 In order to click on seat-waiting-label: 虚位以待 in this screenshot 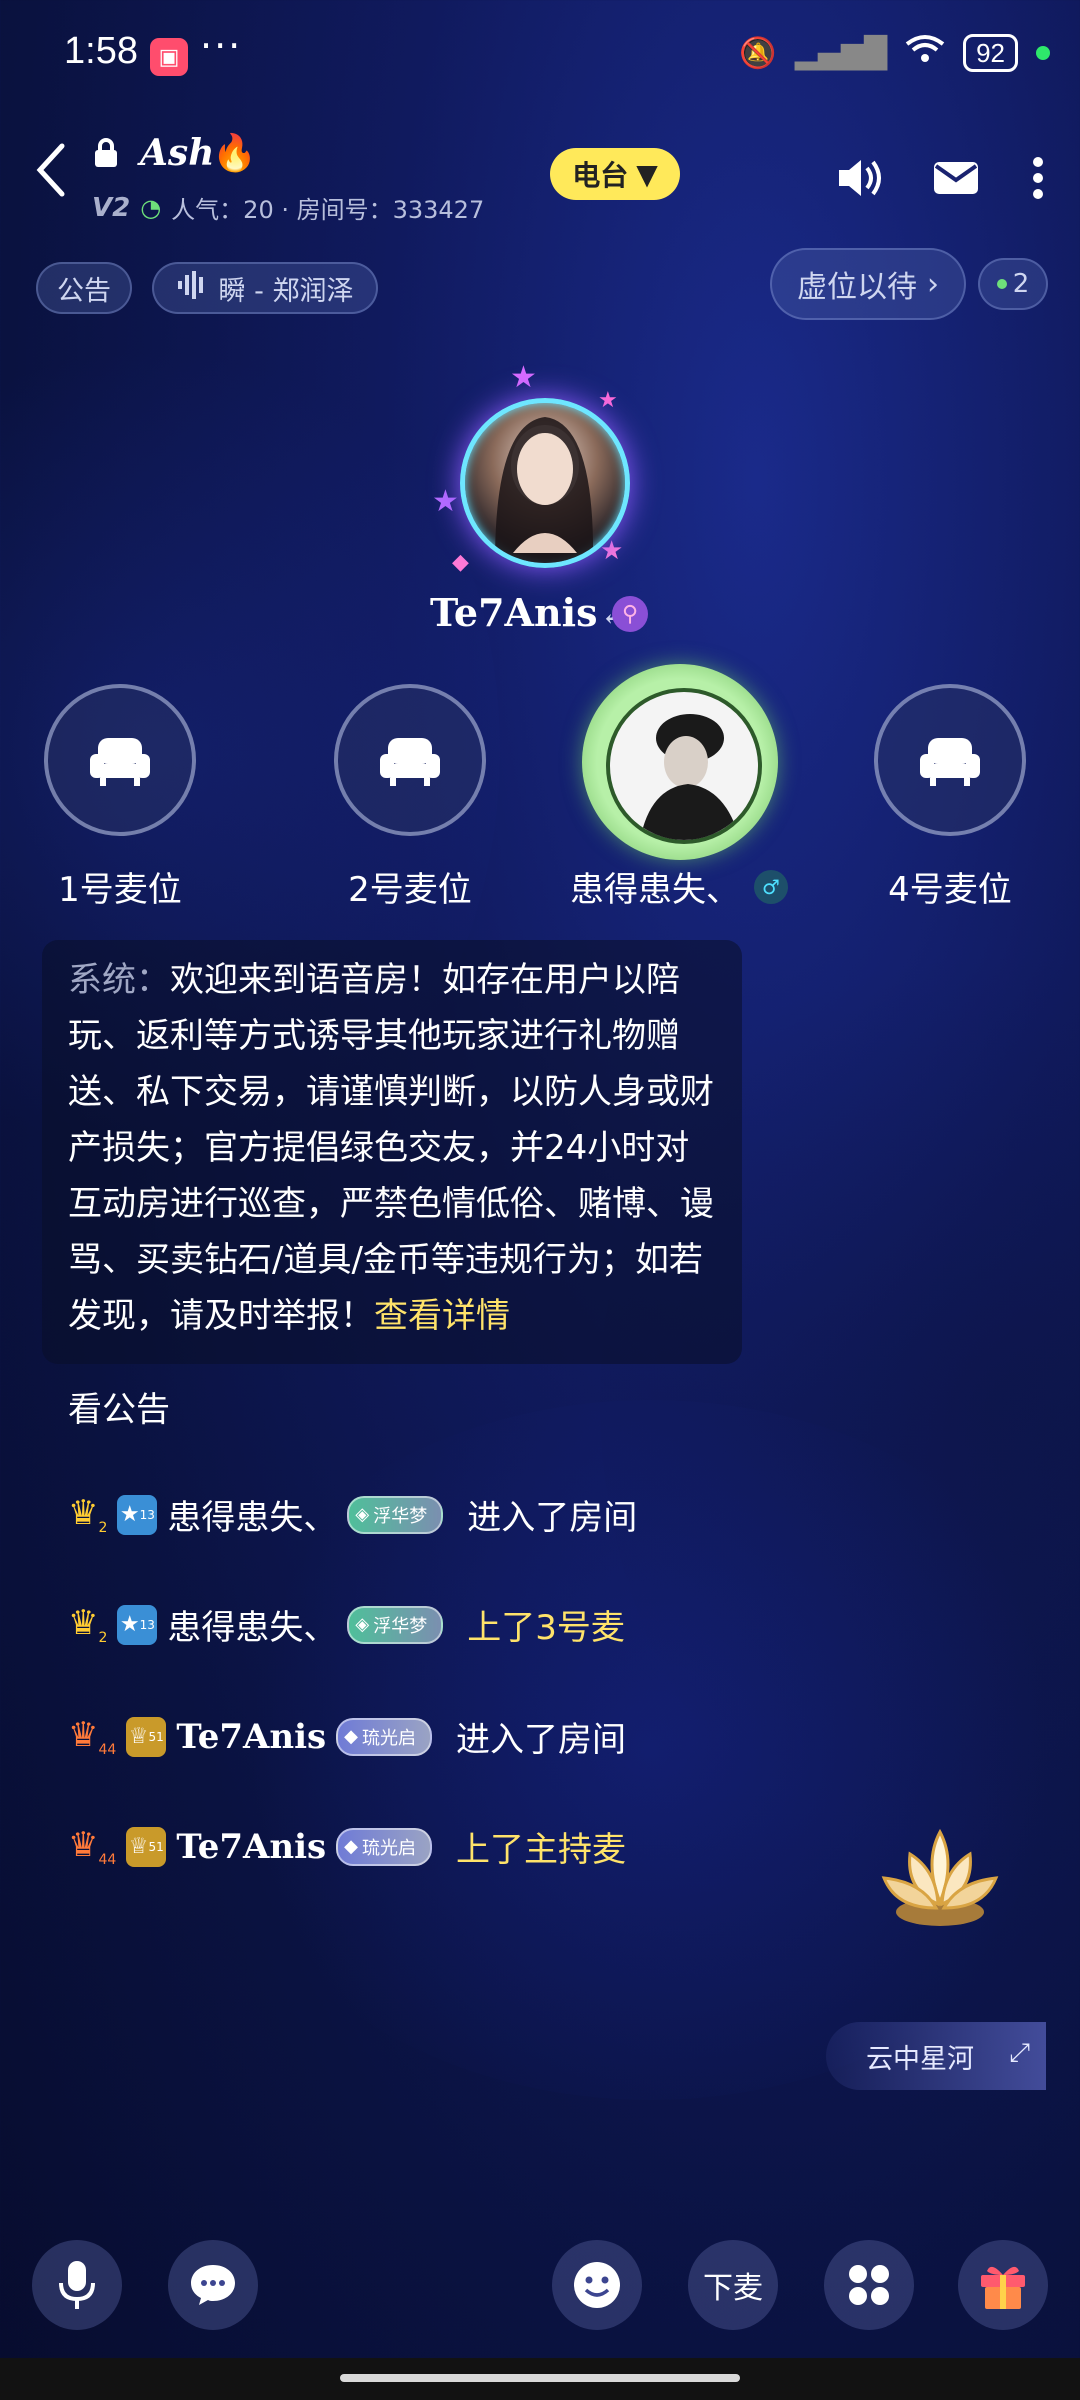, I will do `click(857, 287)`.